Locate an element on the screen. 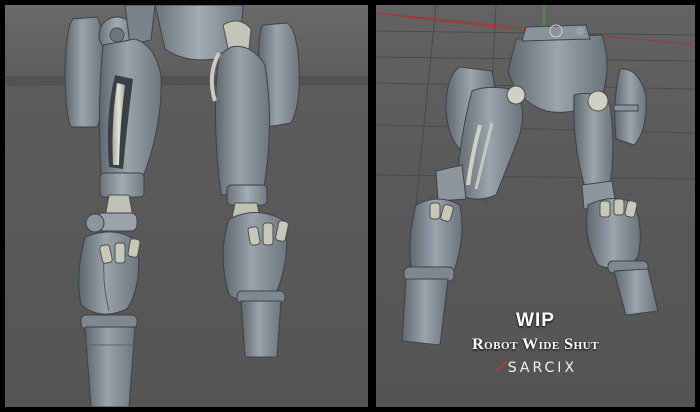  wip-subtitle: Robot Wide Shut is located at coordinates (535, 344).